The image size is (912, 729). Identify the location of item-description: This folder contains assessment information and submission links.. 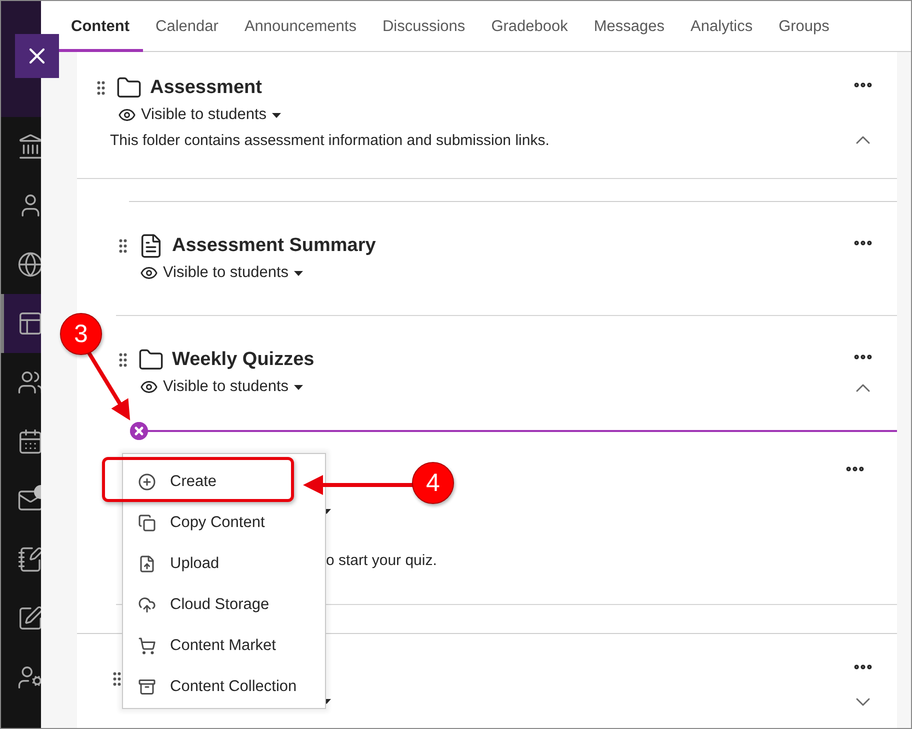
(329, 140).